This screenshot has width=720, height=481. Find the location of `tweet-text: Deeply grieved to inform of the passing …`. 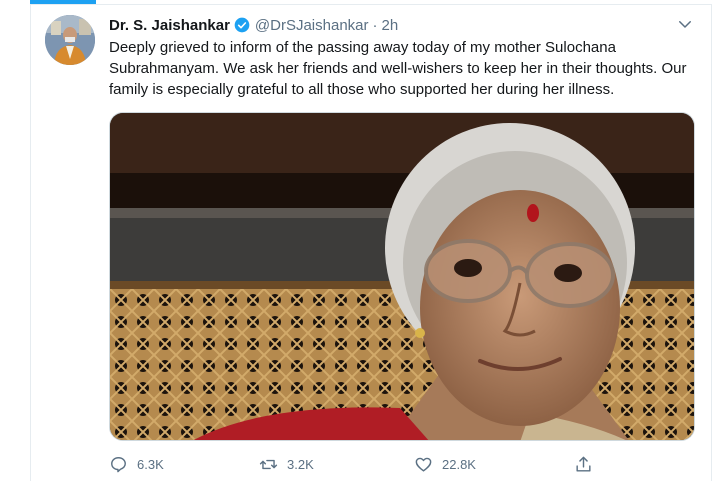

tweet-text: Deeply grieved to inform of the passing … is located at coordinates (398, 68).